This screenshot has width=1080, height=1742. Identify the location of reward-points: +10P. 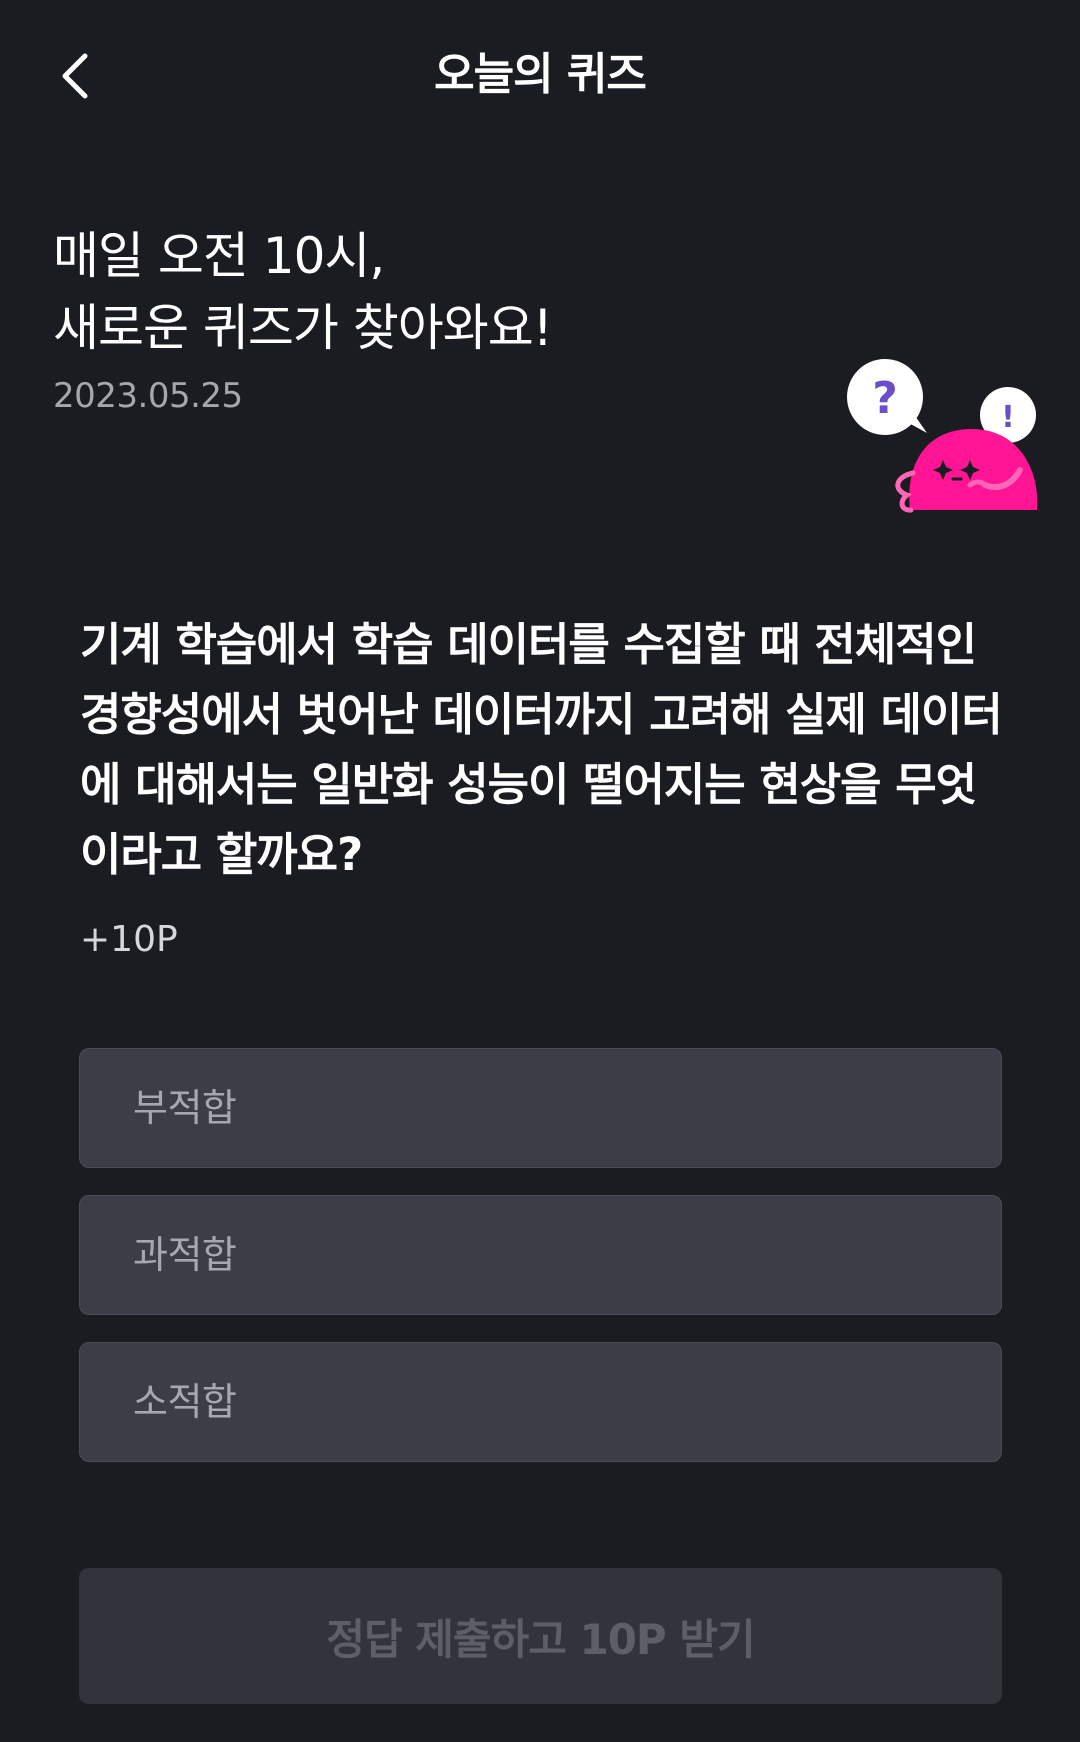
(129, 939).